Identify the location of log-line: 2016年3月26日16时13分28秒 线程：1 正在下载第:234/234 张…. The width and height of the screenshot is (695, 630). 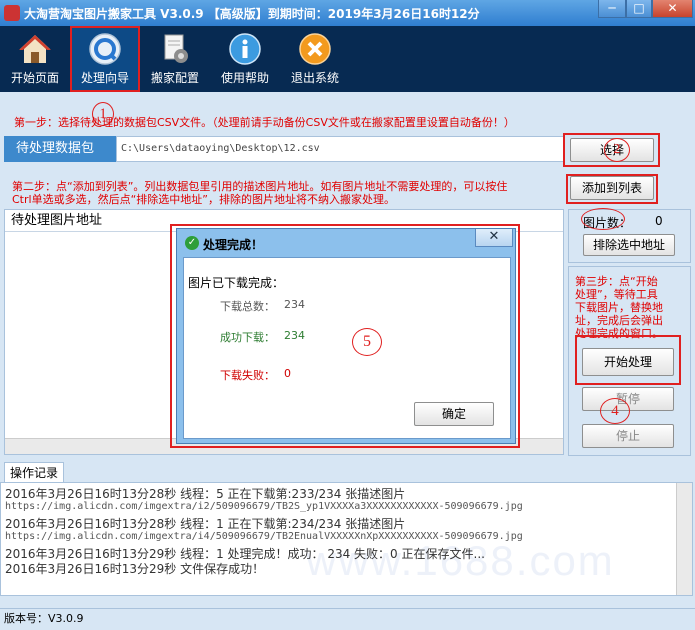
(205, 524).